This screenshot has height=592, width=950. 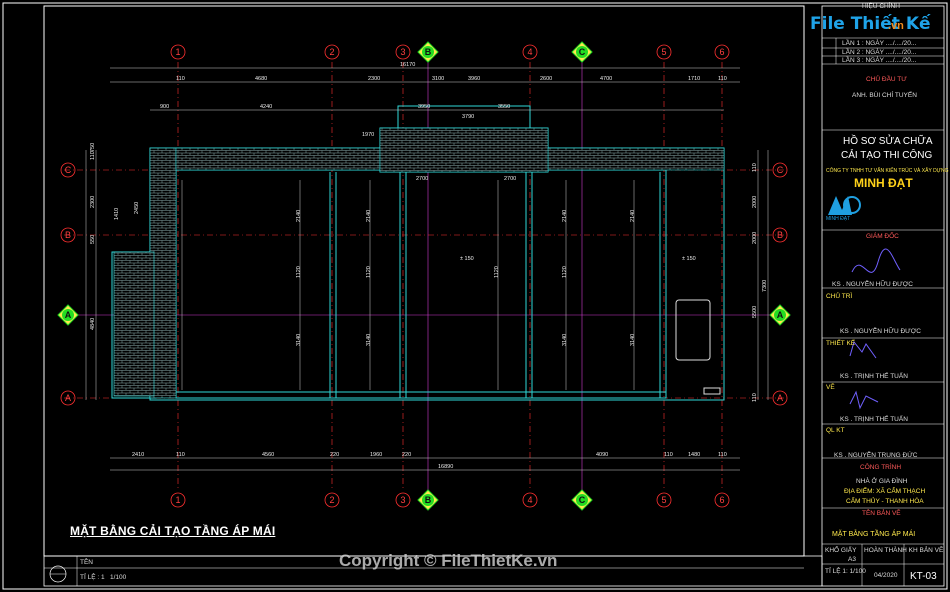 I want to click on grid-bubble-top: C, so click(x=582, y=52).